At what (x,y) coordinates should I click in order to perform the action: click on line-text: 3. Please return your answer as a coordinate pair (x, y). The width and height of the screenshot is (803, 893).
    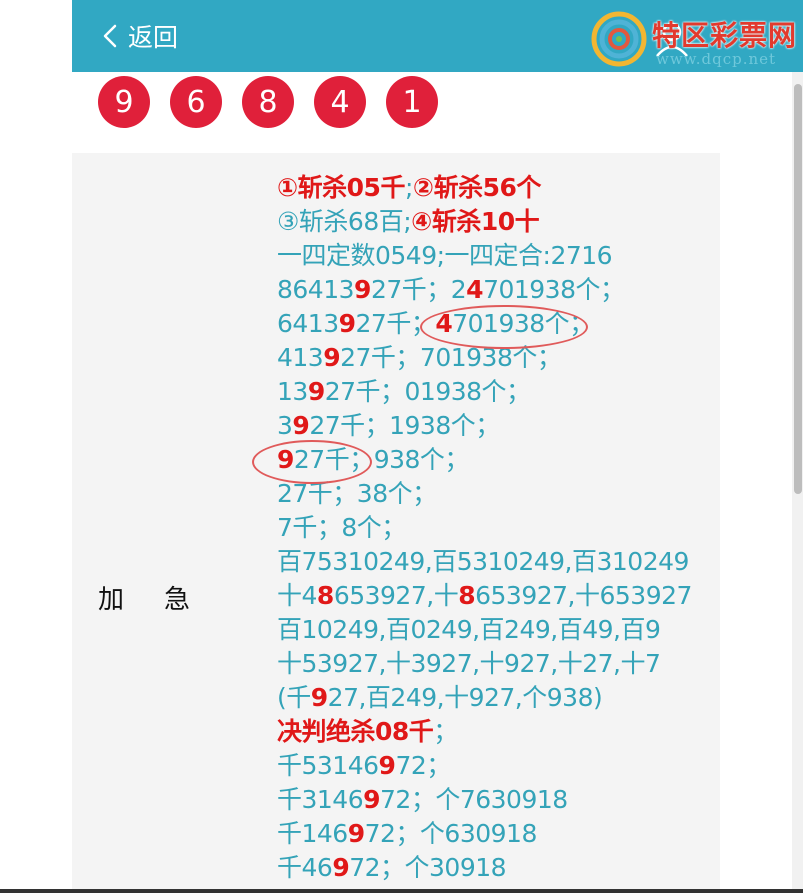
    Looking at the image, I should click on (285, 425).